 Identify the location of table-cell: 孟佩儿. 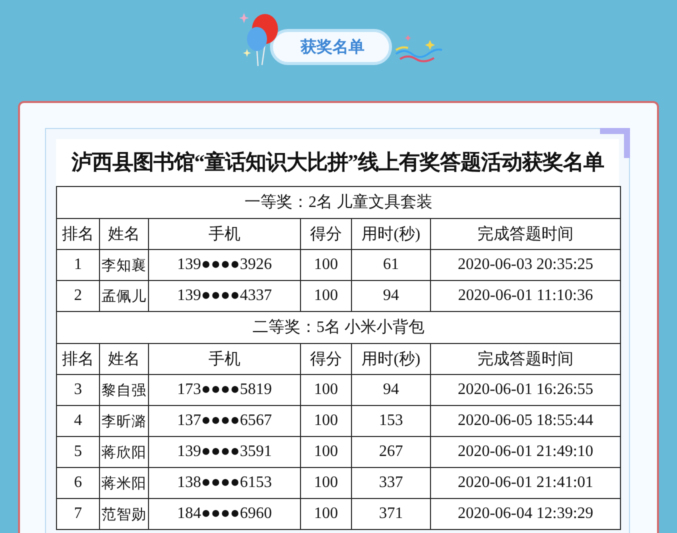
(124, 296).